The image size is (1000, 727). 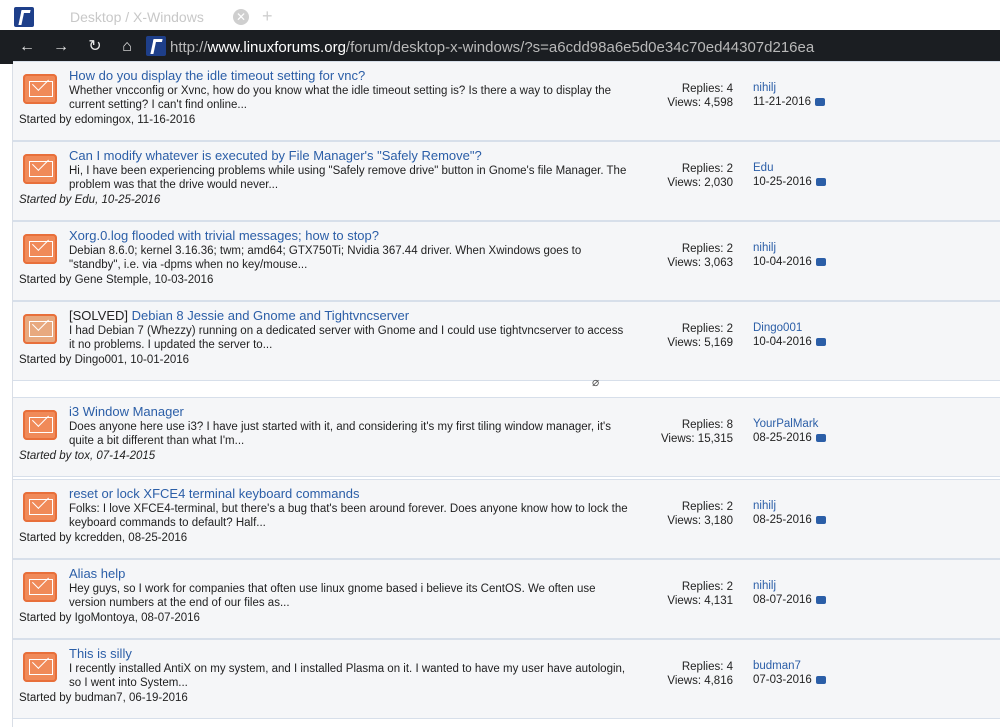 I want to click on last-post-date: 10-25-2016, so click(x=782, y=182).